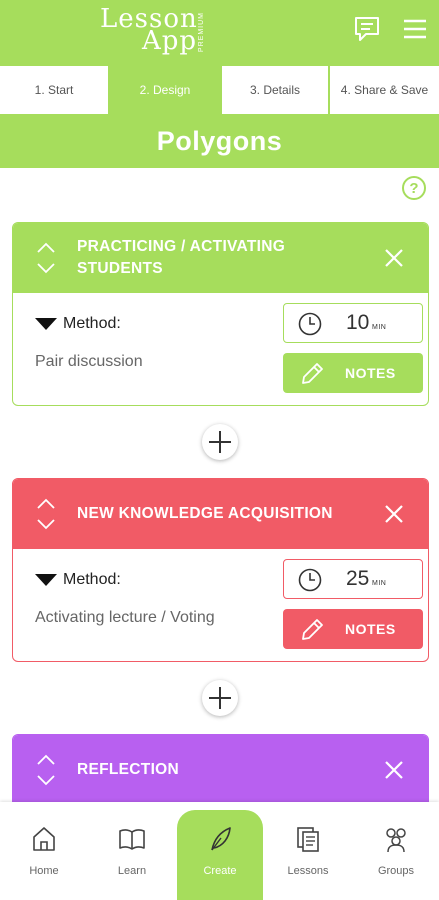 The height and width of the screenshot is (900, 439). Describe the element at coordinates (181, 257) in the screenshot. I see `card-title: PRACTICING / ACTIVATING STUDENTS` at that location.